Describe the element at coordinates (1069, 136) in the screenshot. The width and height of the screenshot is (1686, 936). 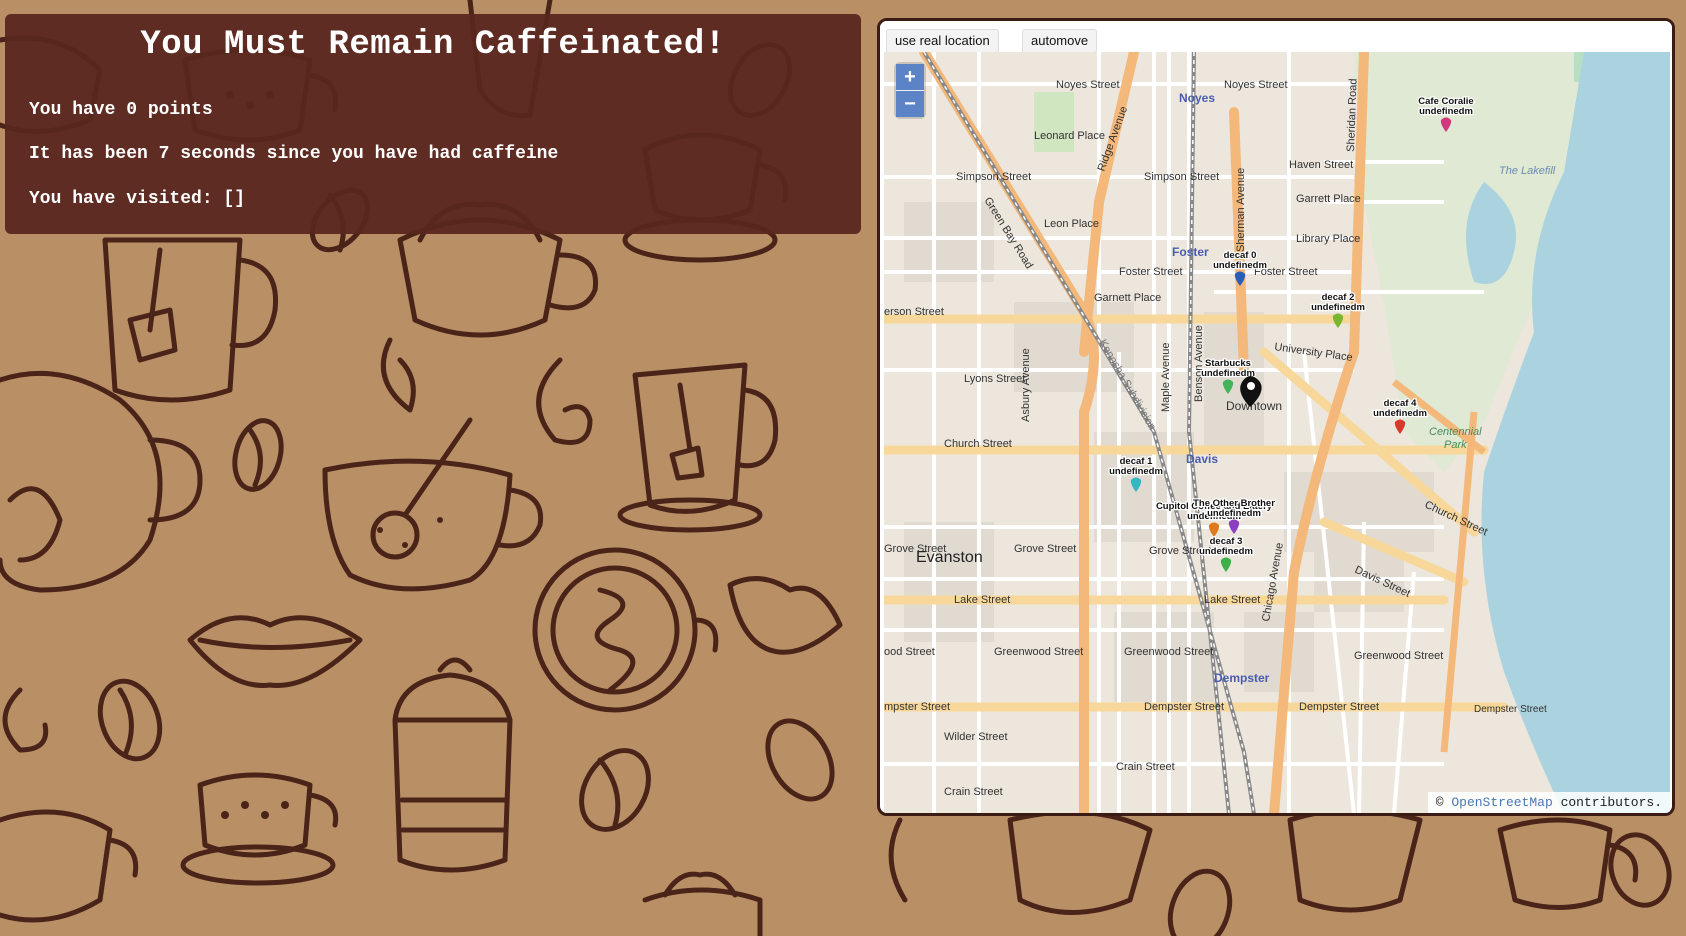
I see `street-label: Leonard Place` at that location.